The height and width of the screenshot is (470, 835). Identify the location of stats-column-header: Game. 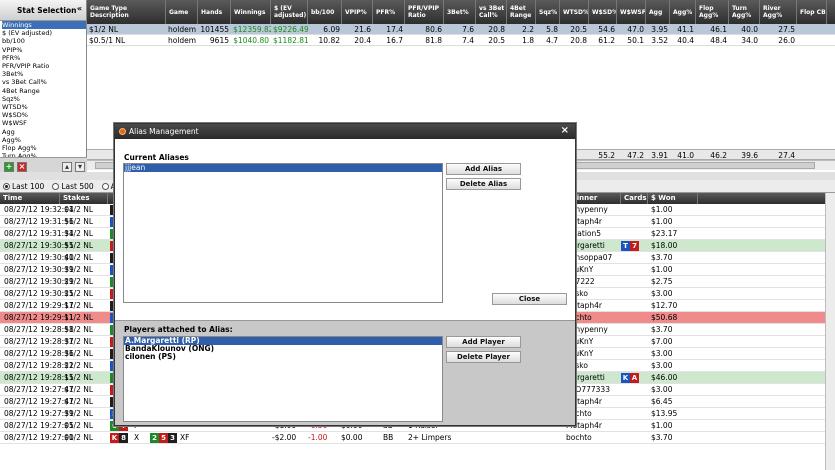
(182, 12).